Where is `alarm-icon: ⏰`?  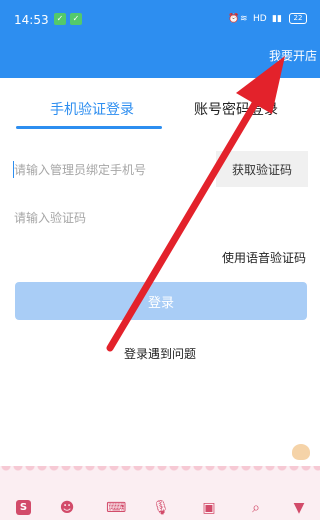
alarm-icon: ⏰ is located at coordinates (234, 19).